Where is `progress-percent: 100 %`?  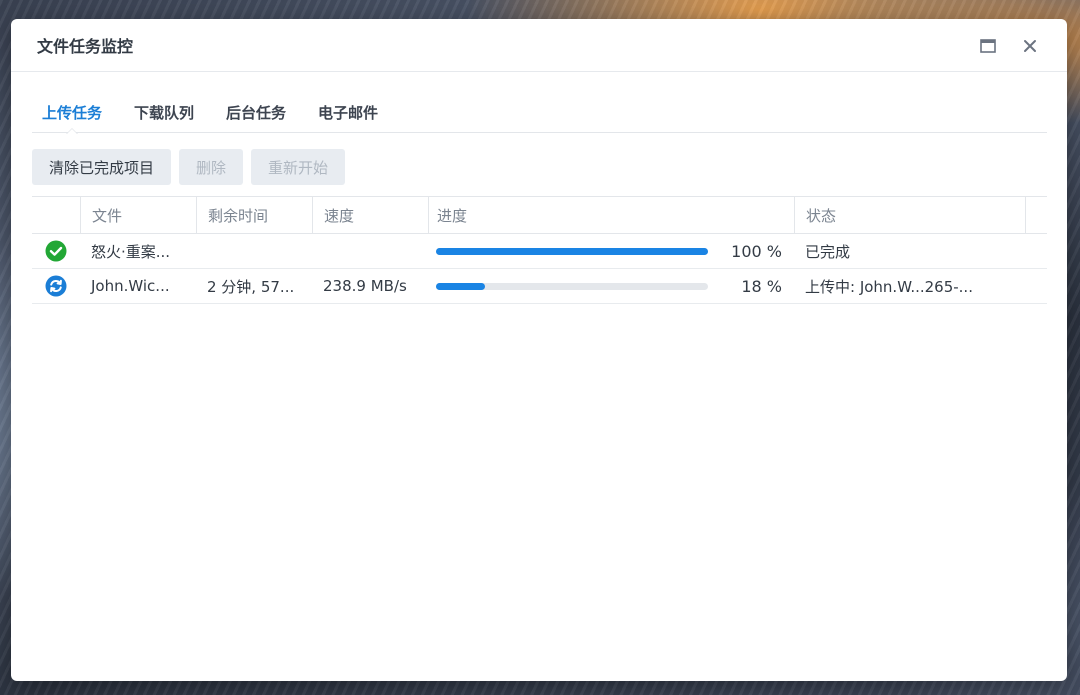
progress-percent: 100 % is located at coordinates (756, 251).